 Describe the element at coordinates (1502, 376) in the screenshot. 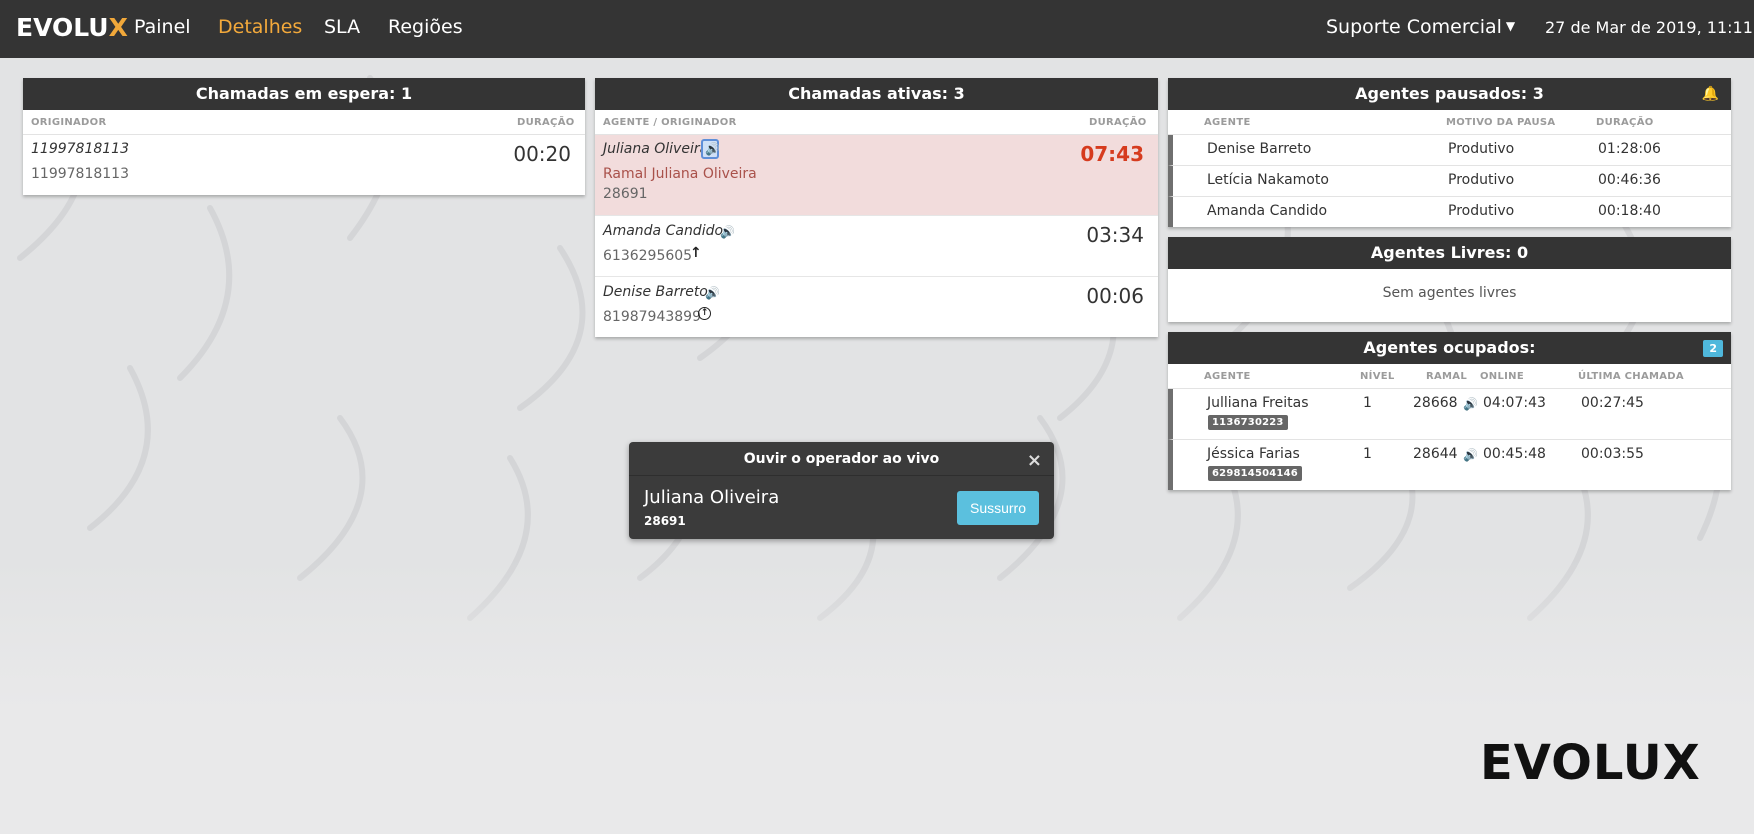

I see `col-online: ONLINE` at that location.